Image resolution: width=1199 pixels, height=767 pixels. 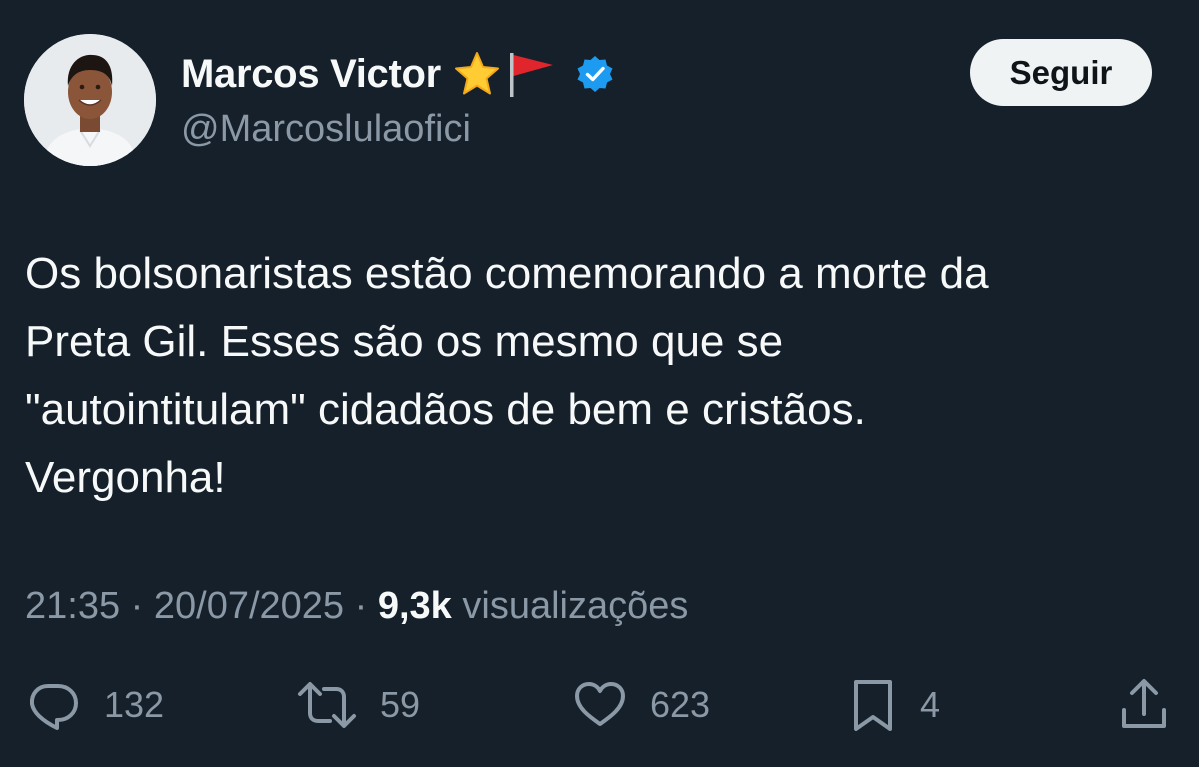 What do you see at coordinates (249, 606) in the screenshot?
I see `tweet-date: 20/07/2025` at bounding box center [249, 606].